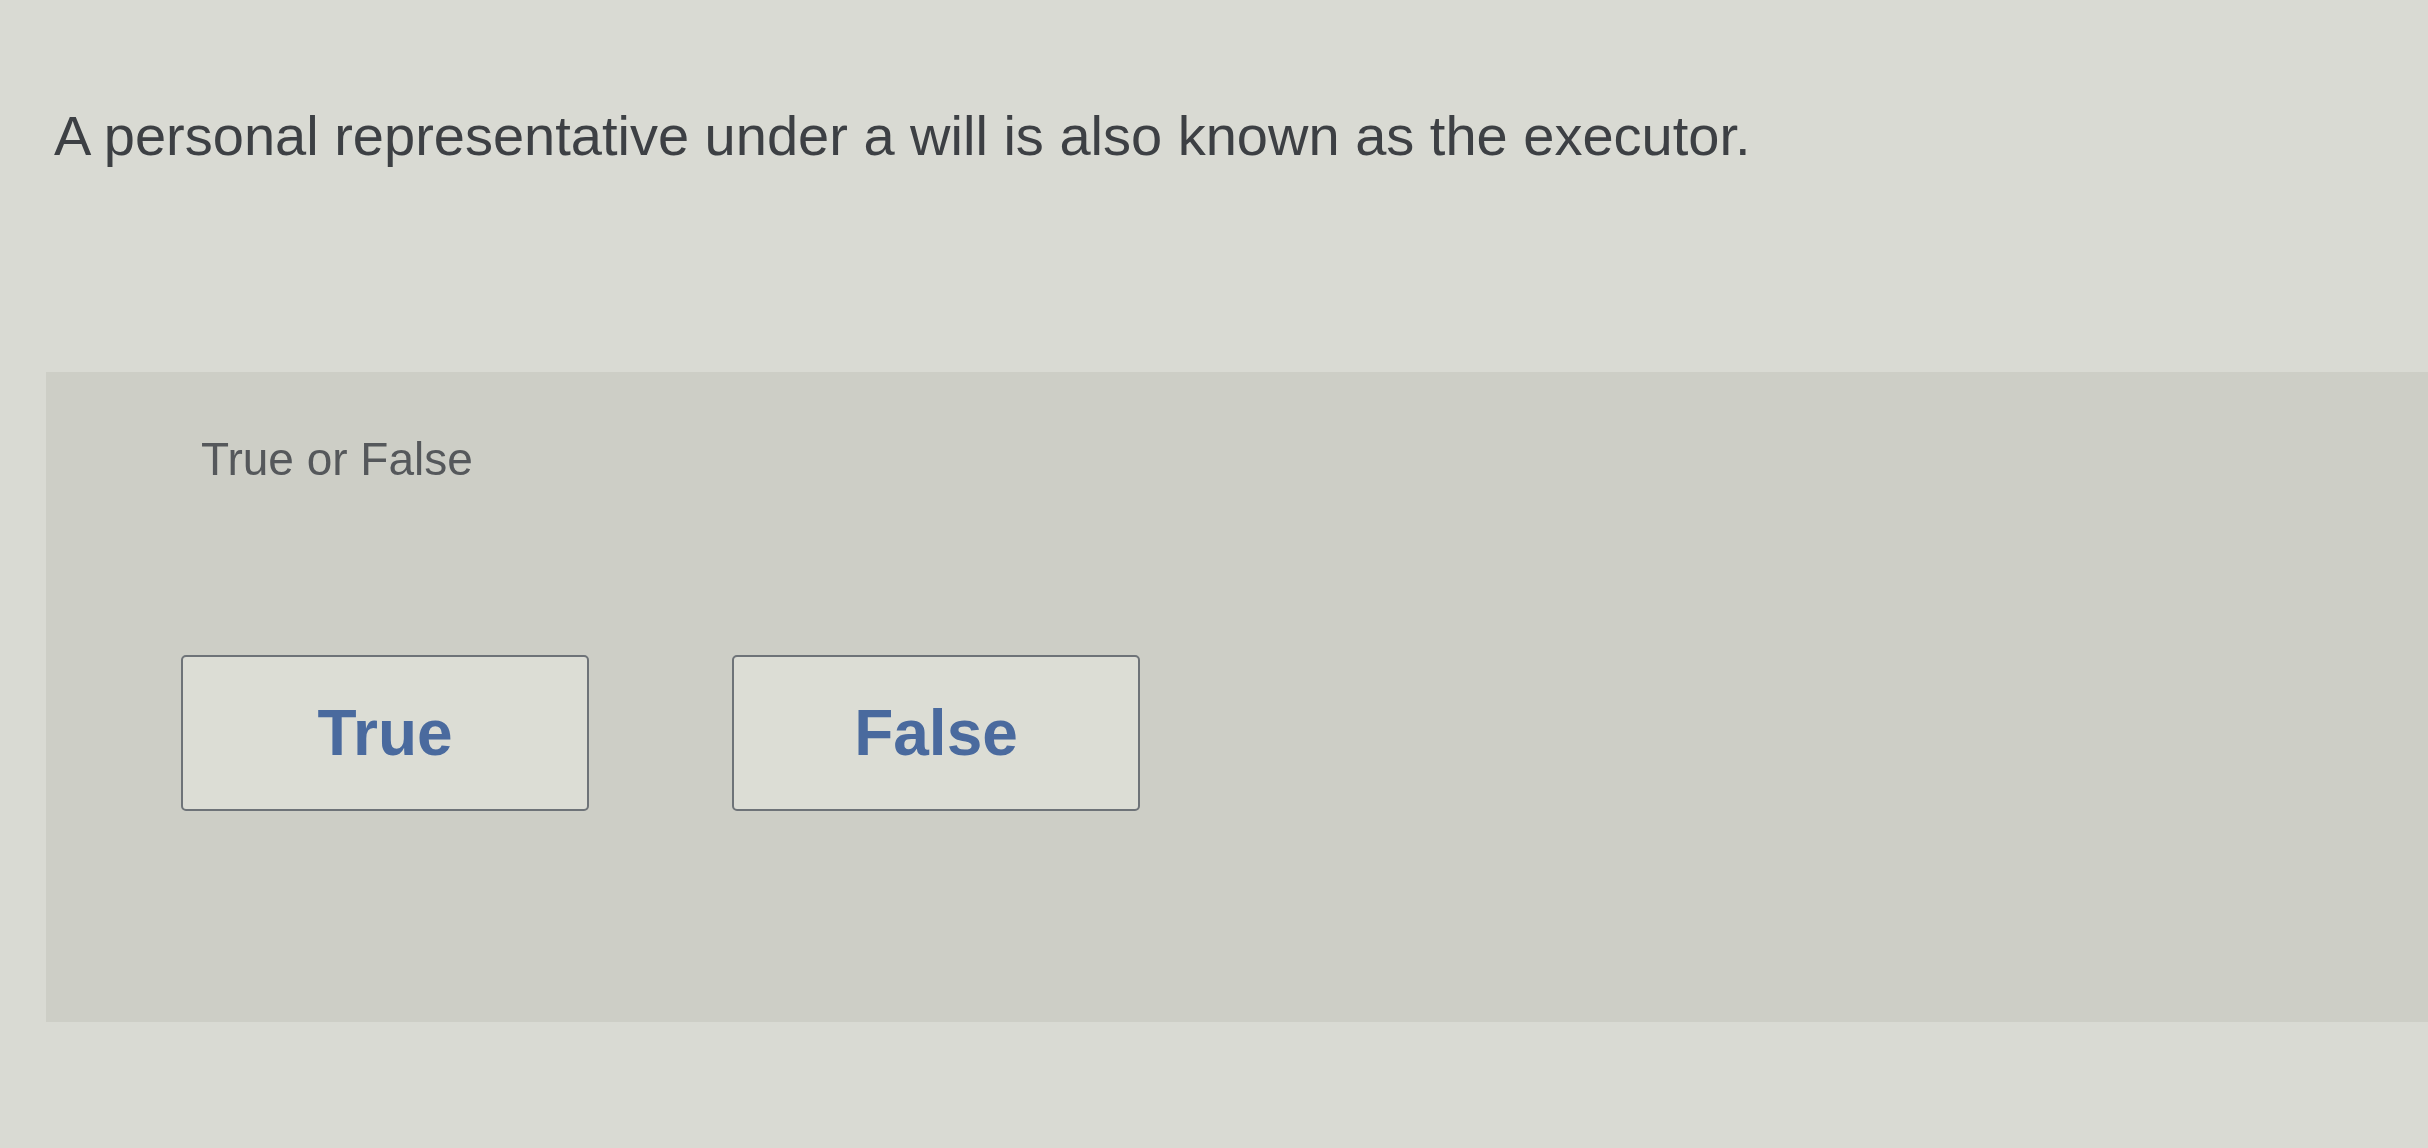  I want to click on question-text: A personal representative under a will is also known as the executor., so click(902, 136).